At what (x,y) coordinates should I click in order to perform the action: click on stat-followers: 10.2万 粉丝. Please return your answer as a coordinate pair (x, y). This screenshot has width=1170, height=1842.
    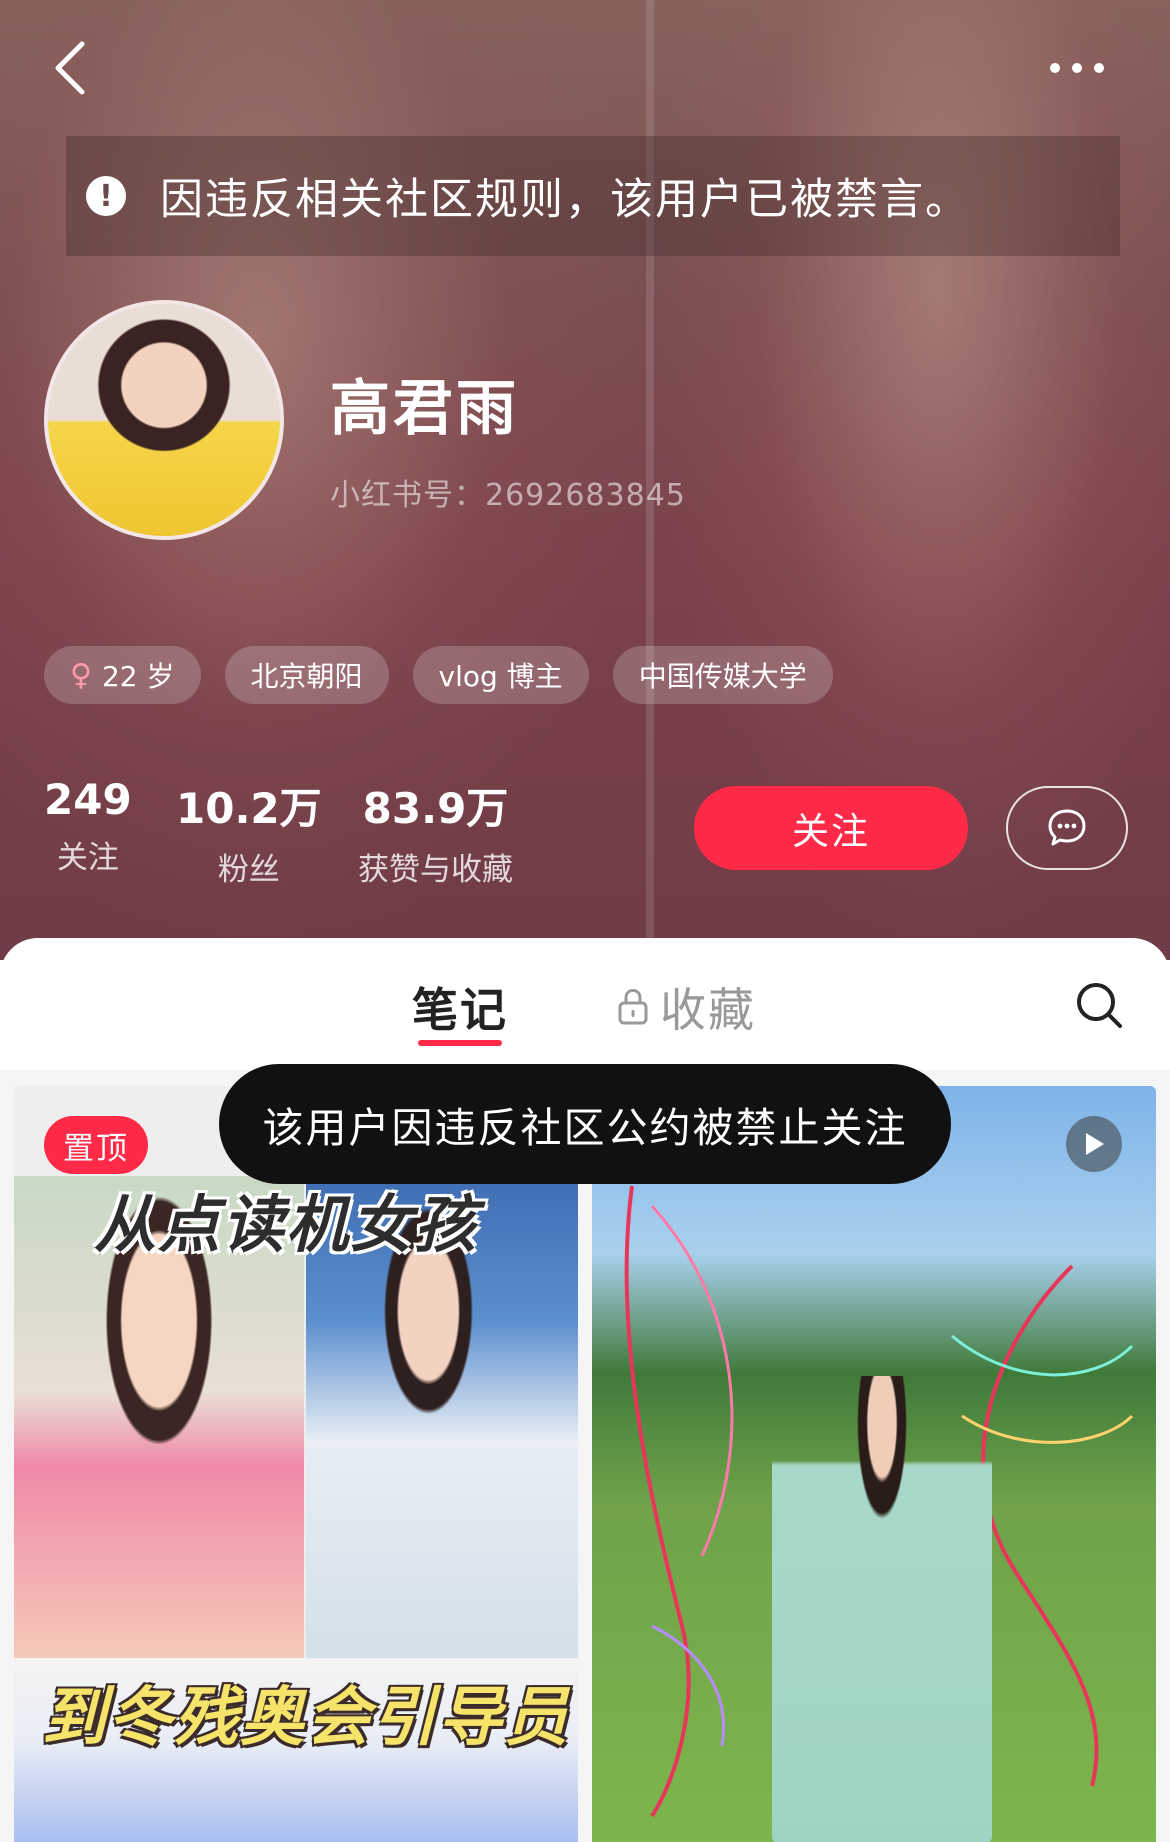
    Looking at the image, I should click on (249, 832).